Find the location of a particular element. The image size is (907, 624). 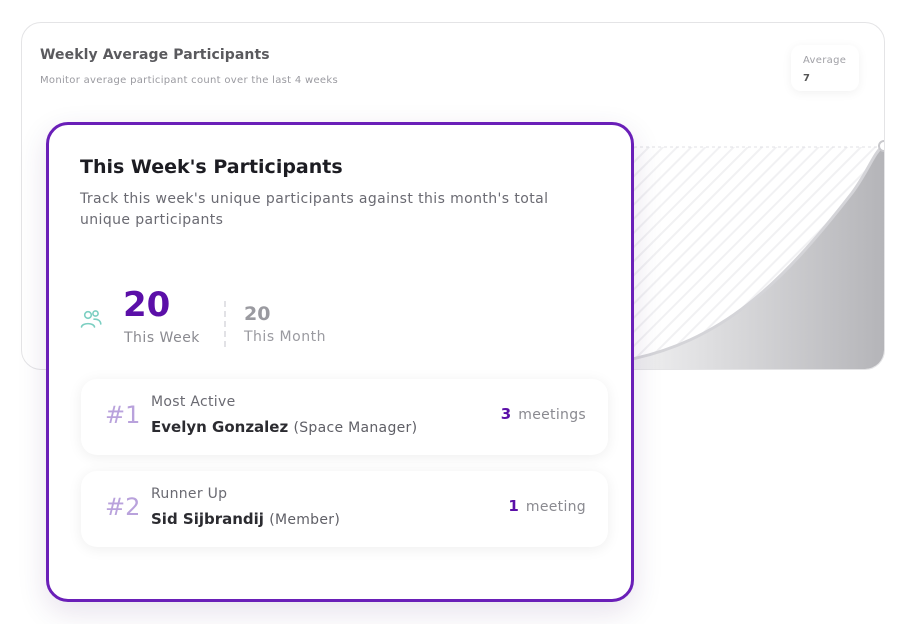

rank-label: Runner Up is located at coordinates (189, 494).